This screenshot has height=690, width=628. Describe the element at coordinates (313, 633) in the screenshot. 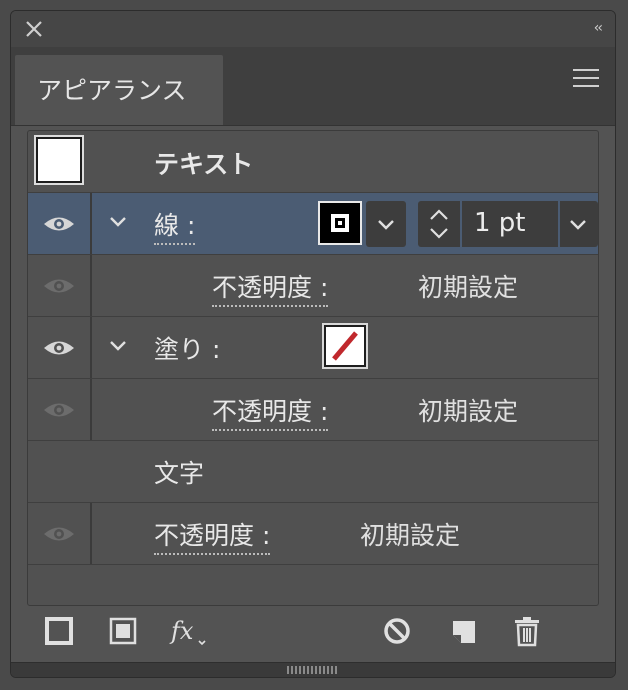

I see `panel-toolbar: fx` at that location.